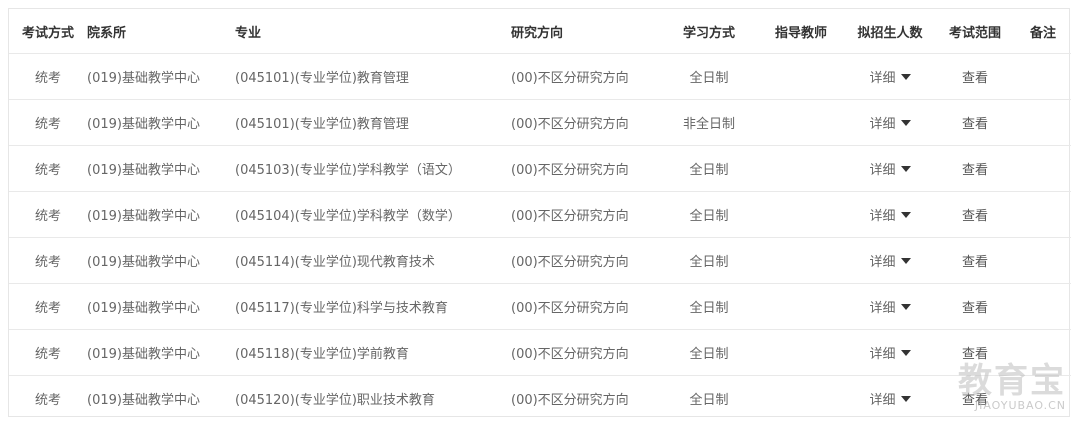 The height and width of the screenshot is (426, 1080). What do you see at coordinates (1012, 387) in the screenshot?
I see `watermark-logo: 教育宝 JIAOYUBAO.CN` at bounding box center [1012, 387].